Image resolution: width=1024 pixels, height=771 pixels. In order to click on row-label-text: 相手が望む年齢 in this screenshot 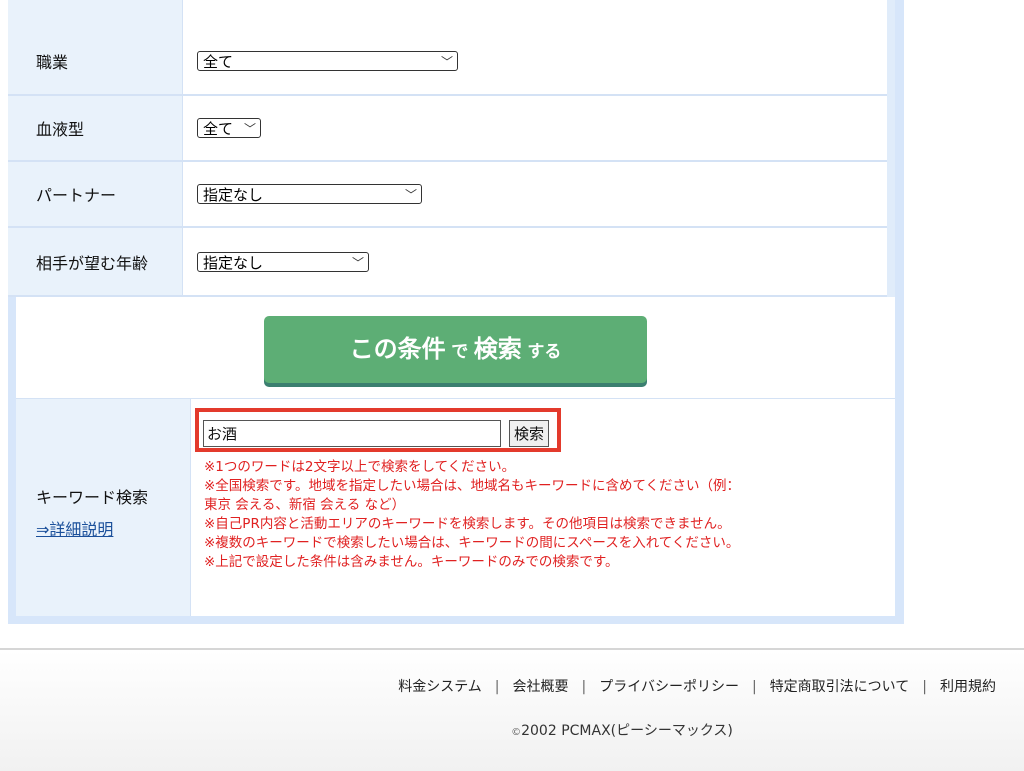, I will do `click(92, 263)`.